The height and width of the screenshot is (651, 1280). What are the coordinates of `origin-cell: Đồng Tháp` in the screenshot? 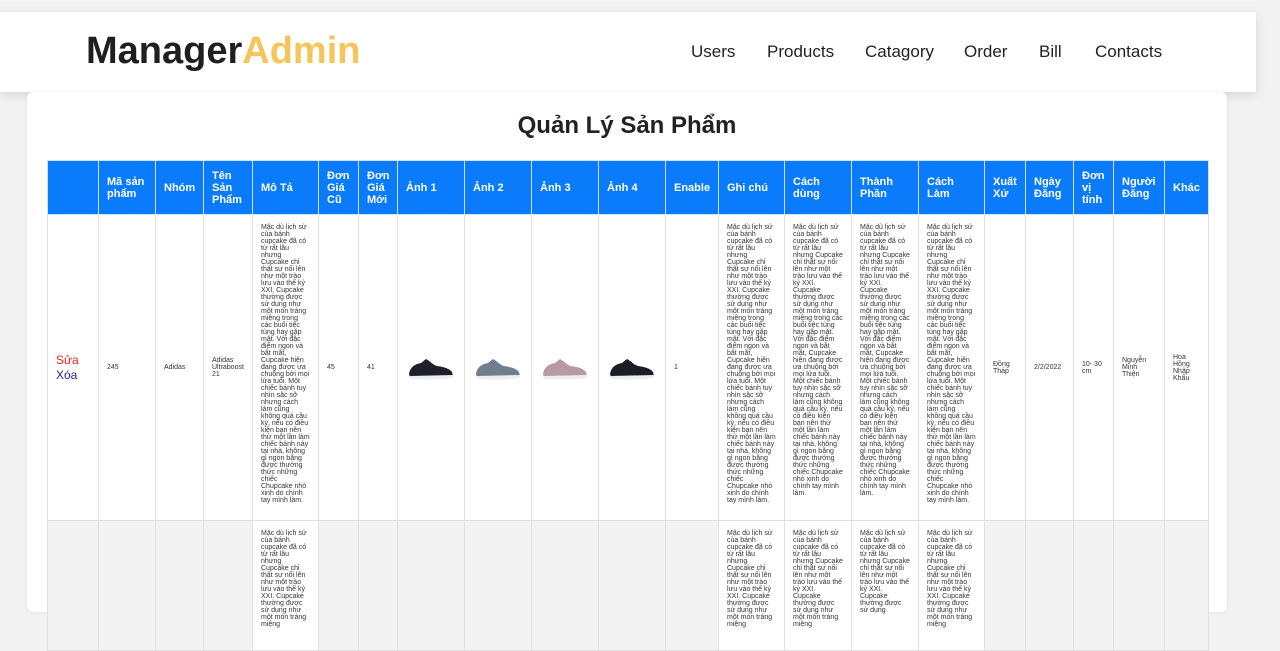 It's located at (1005, 367).